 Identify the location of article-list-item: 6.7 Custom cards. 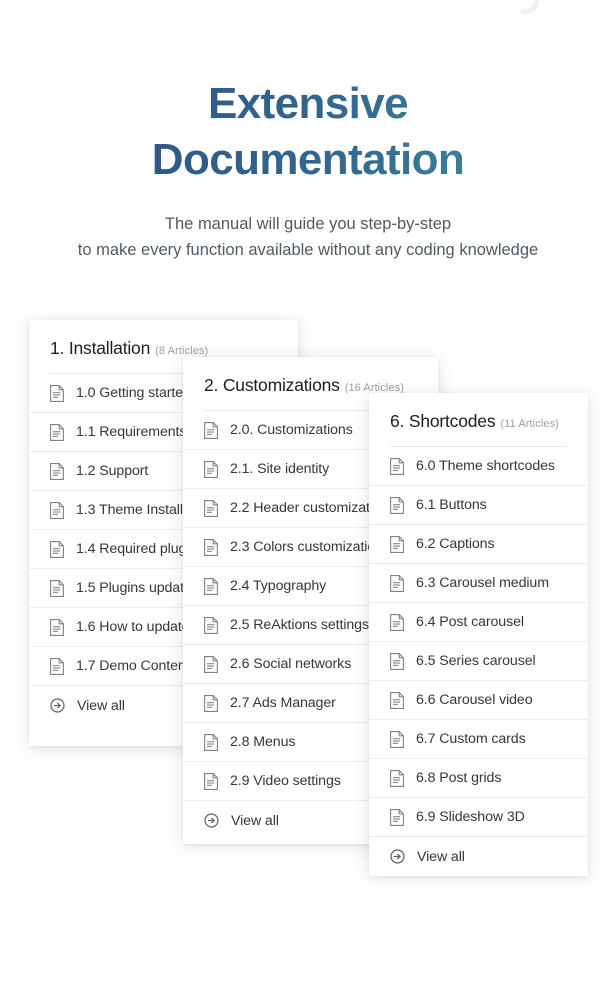
(478, 739).